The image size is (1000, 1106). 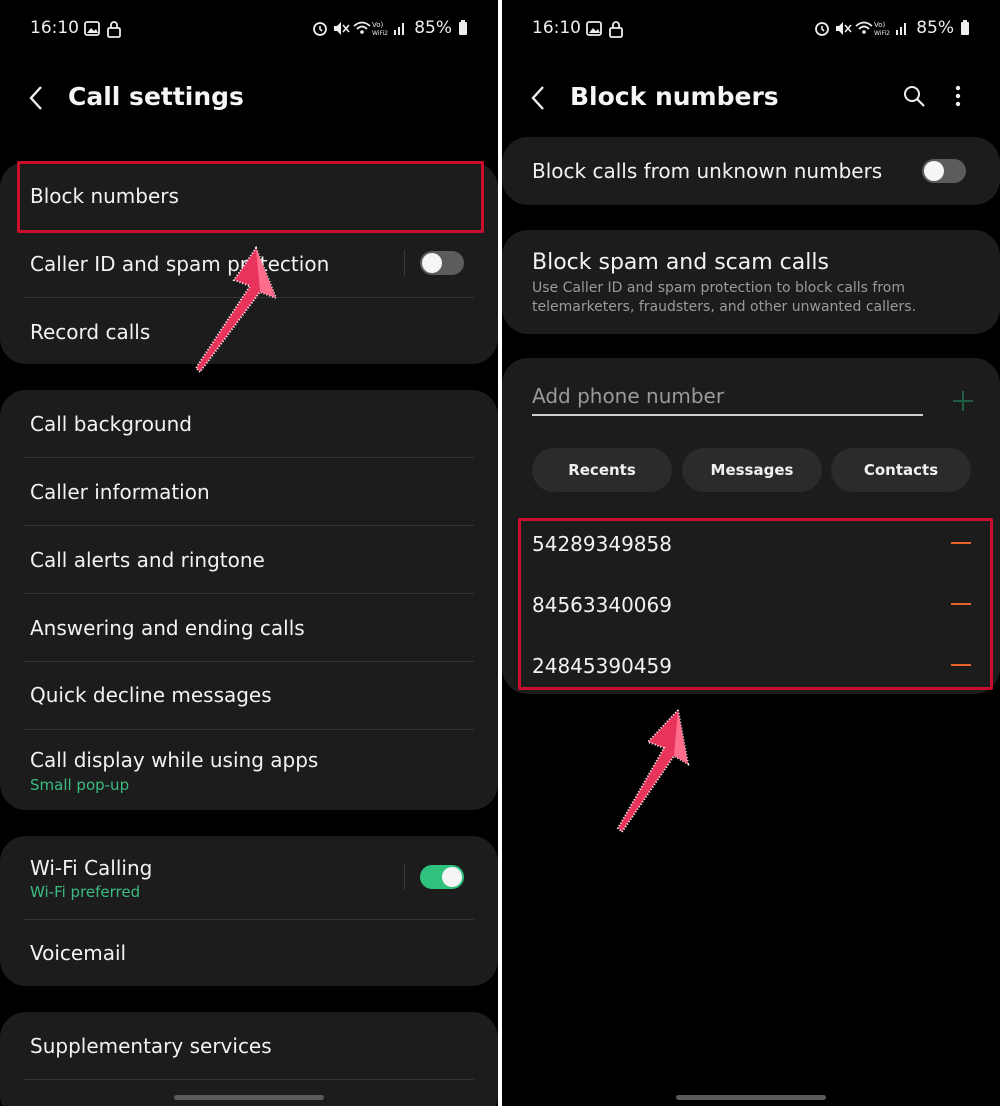 I want to click on messages-button: Messages, so click(x=752, y=470).